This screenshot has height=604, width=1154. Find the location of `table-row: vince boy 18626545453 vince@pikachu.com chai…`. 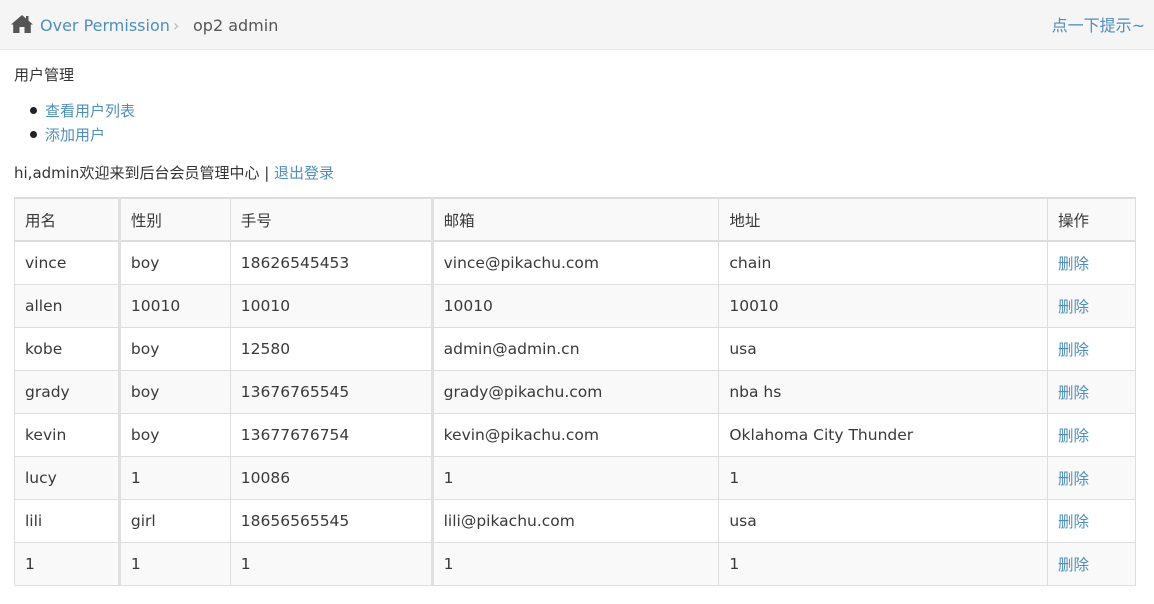

table-row: vince boy 18626545453 vince@pikachu.com chai… is located at coordinates (575, 262).